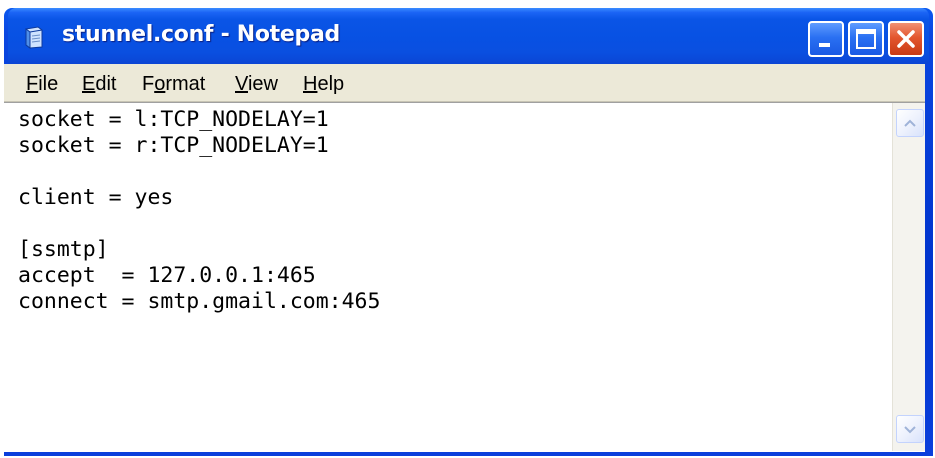  I want to click on scroll-up-button, so click(910, 123).